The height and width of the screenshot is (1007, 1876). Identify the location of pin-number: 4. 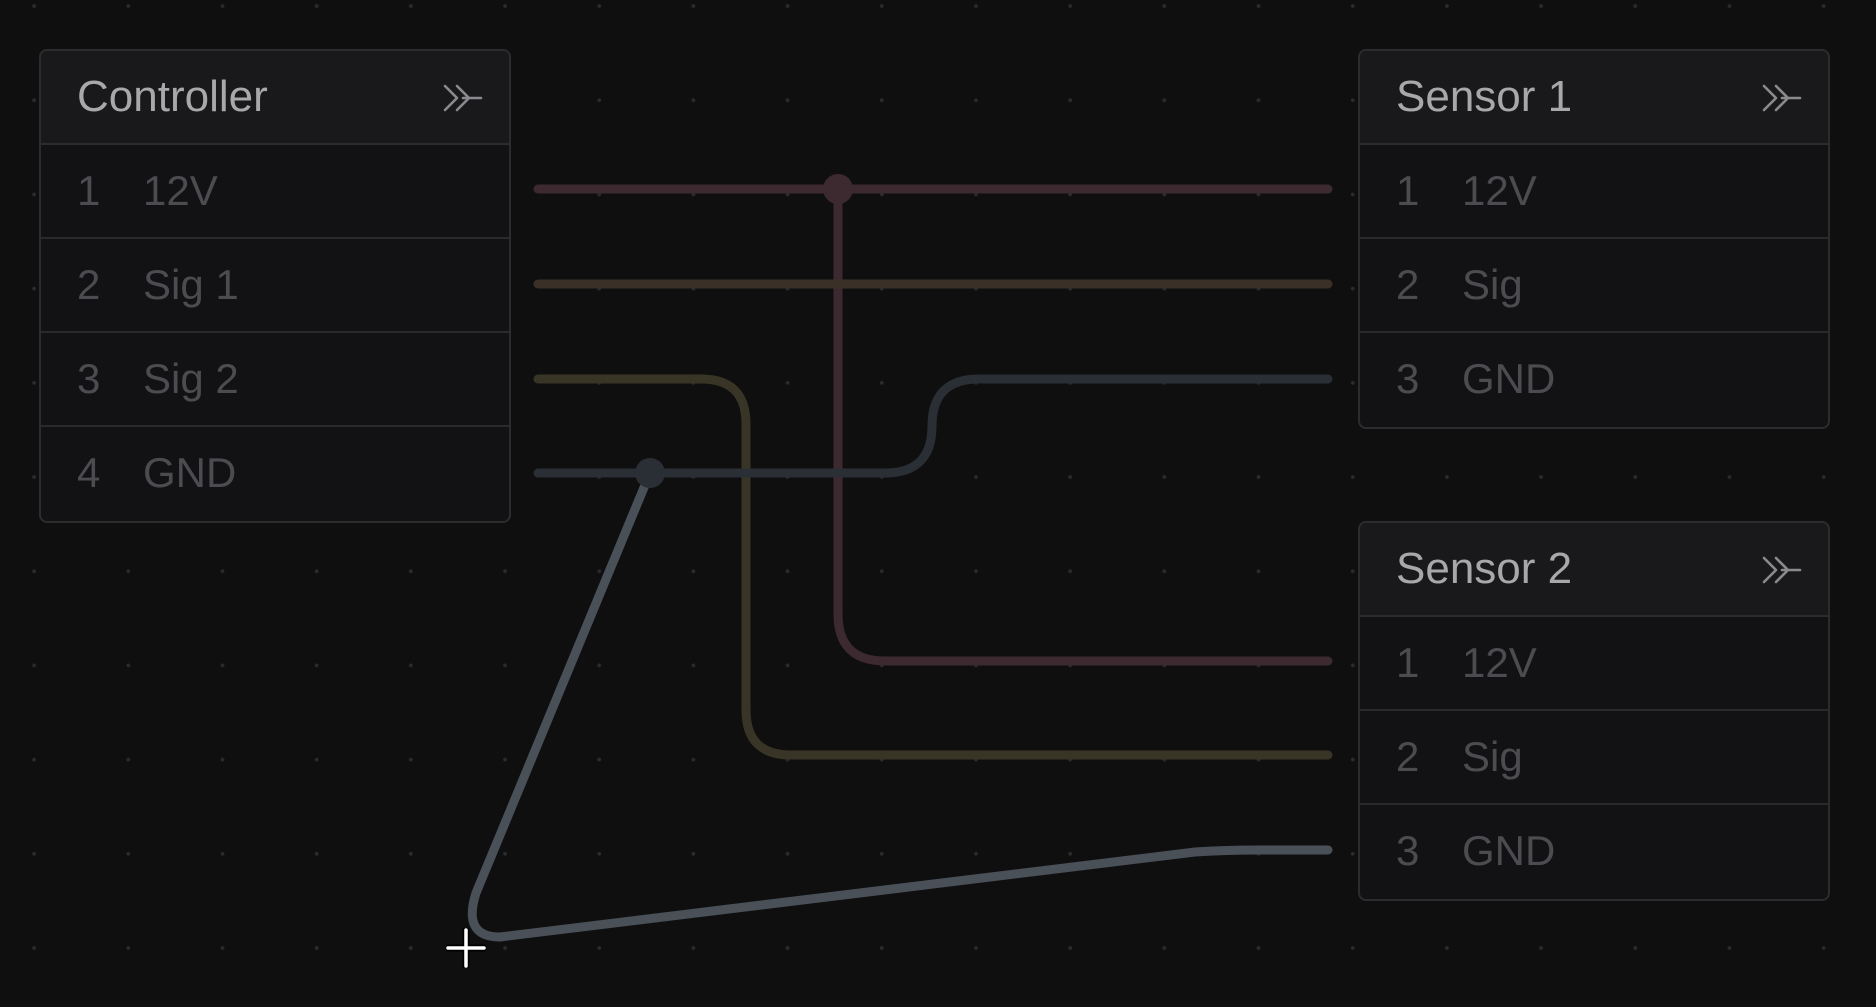
(89, 472).